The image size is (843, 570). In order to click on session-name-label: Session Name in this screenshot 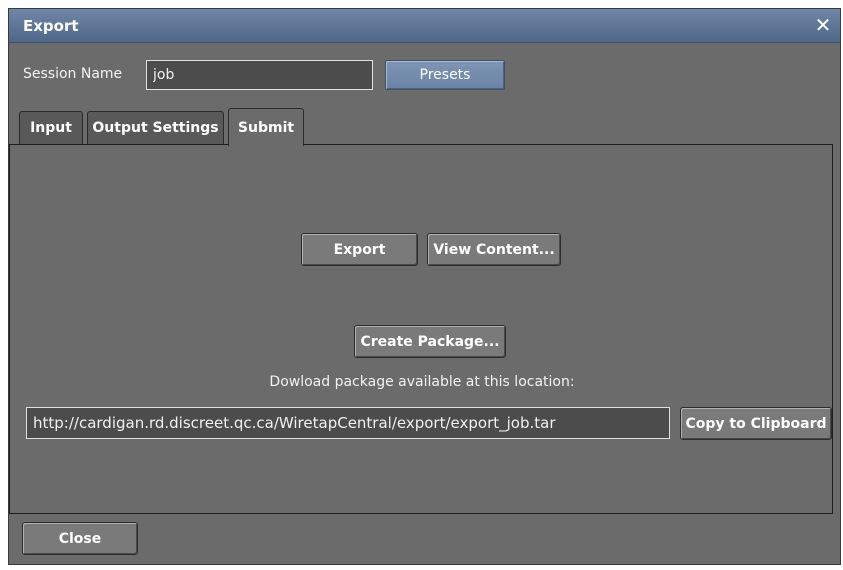, I will do `click(73, 74)`.